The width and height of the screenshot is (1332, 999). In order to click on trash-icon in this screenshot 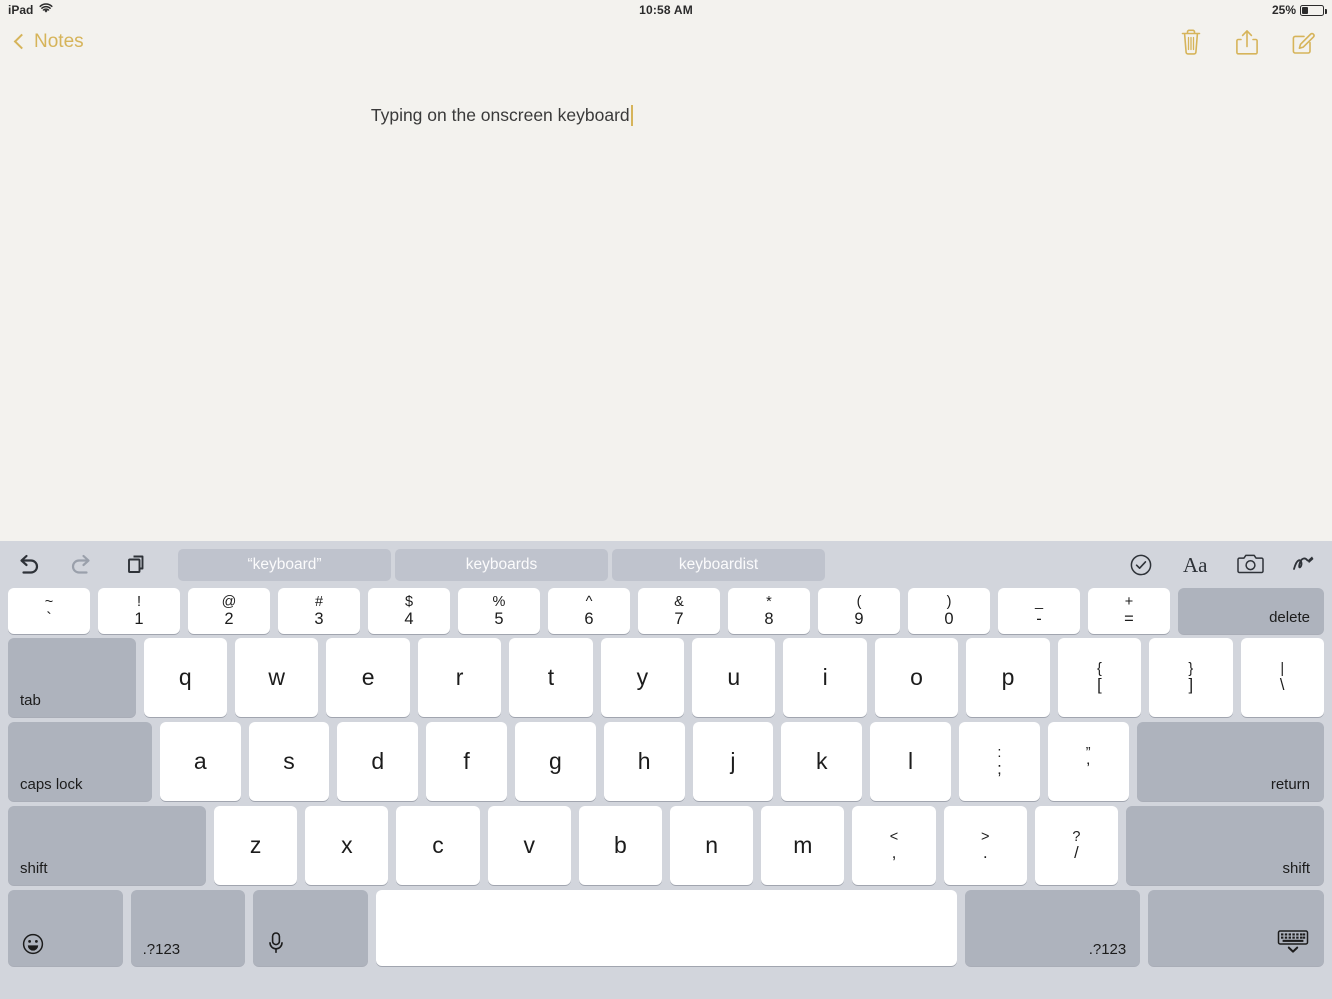, I will do `click(1191, 42)`.